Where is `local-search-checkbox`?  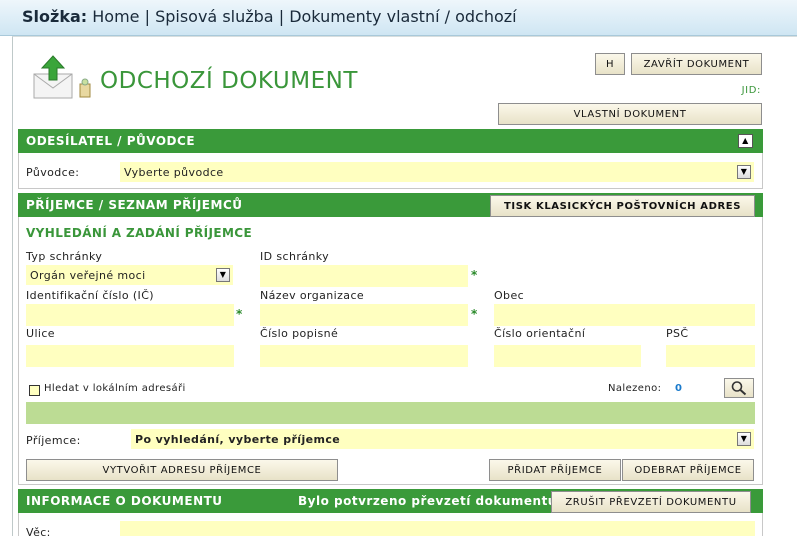
local-search-checkbox is located at coordinates (34, 390).